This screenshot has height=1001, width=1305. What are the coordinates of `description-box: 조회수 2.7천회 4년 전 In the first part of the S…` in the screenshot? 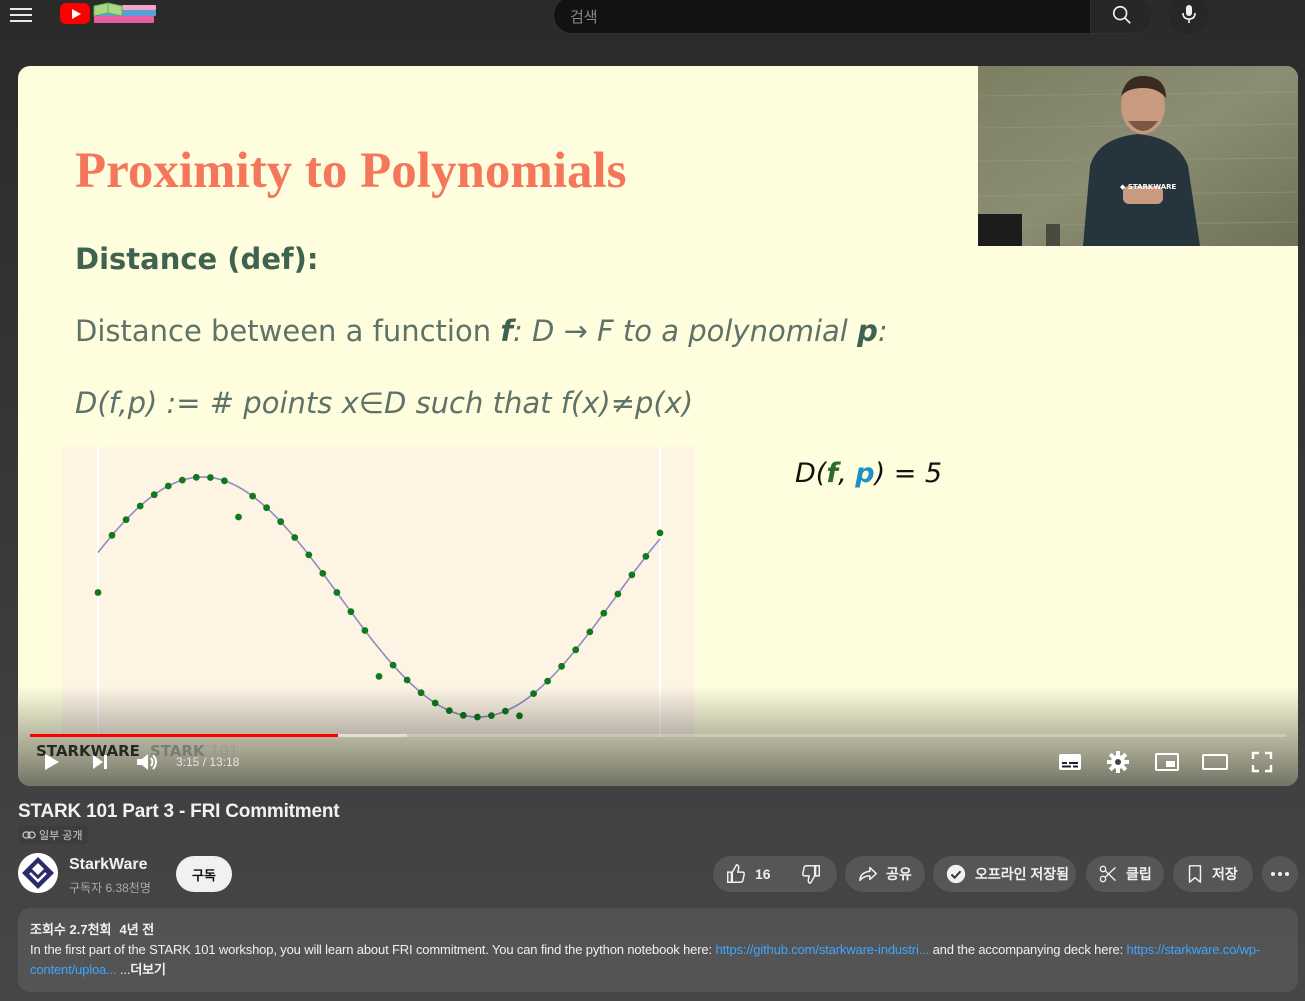 It's located at (658, 950).